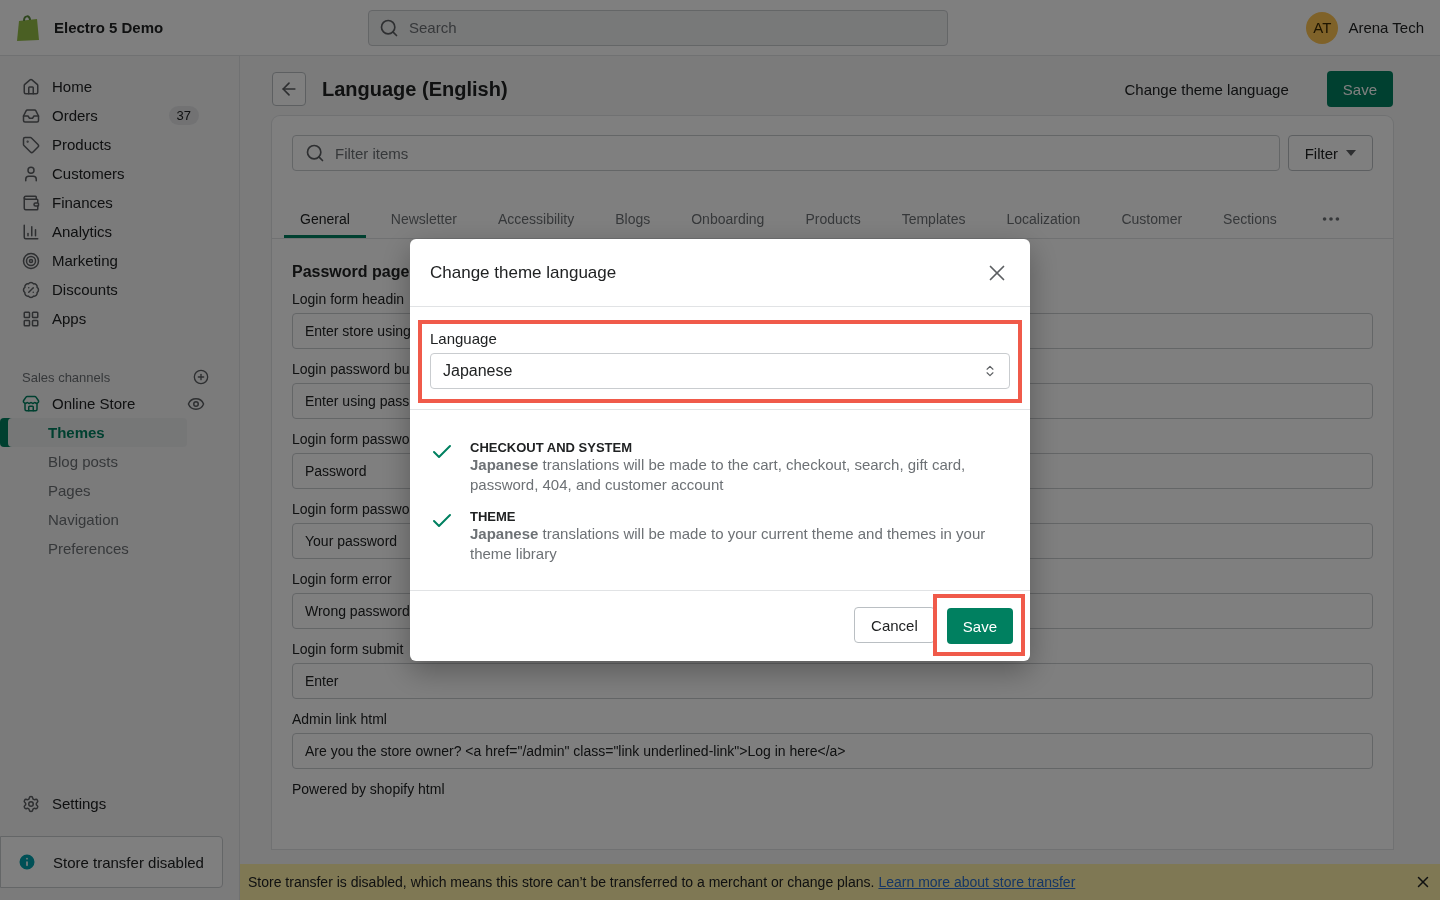  I want to click on item-heading: THEME, so click(493, 516).